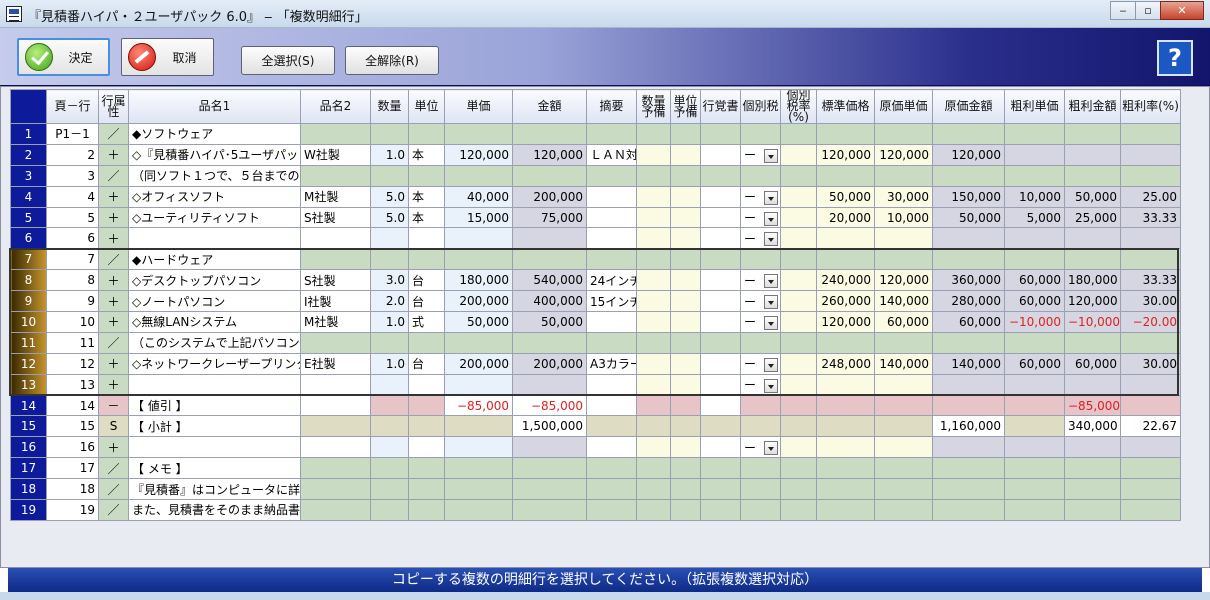 This screenshot has width=1210, height=600. Describe the element at coordinates (214, 301) in the screenshot. I see `cell-name1: ◇ノートパソコン` at that location.